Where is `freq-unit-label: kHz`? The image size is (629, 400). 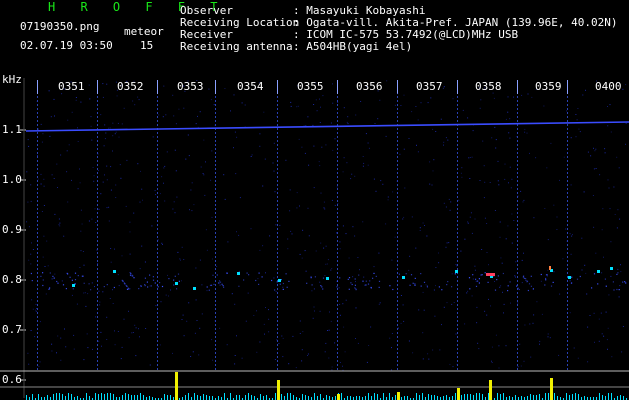 freq-unit-label: kHz is located at coordinates (12, 79).